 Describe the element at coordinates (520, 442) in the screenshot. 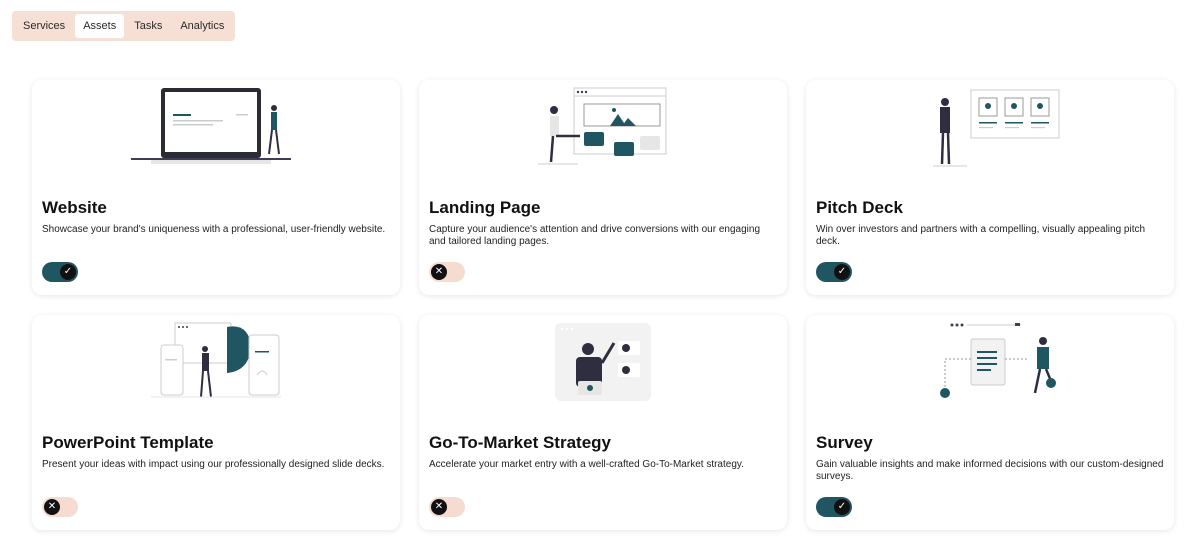

I see `card-title: Go-To-Market Strategy` at that location.